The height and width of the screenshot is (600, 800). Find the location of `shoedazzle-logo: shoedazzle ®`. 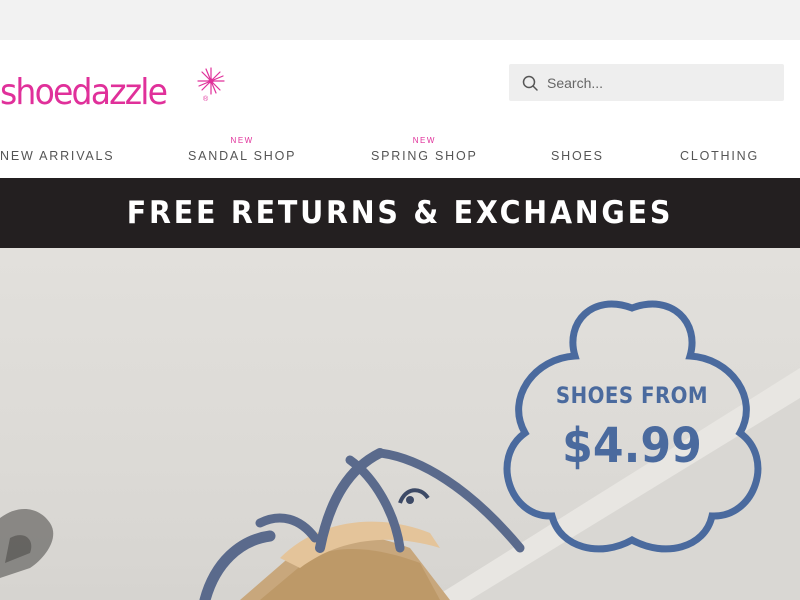

shoedazzle-logo: shoedazzle ® is located at coordinates (115, 91).